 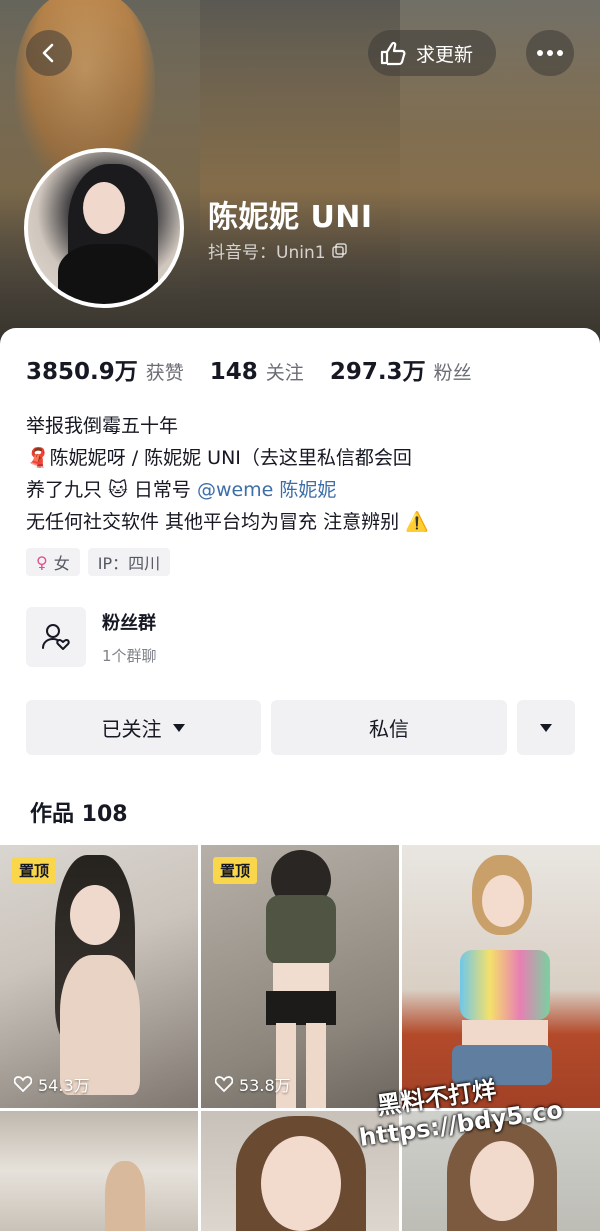 I want to click on douyin-id: 抖音号：Unin1, so click(x=277, y=250).